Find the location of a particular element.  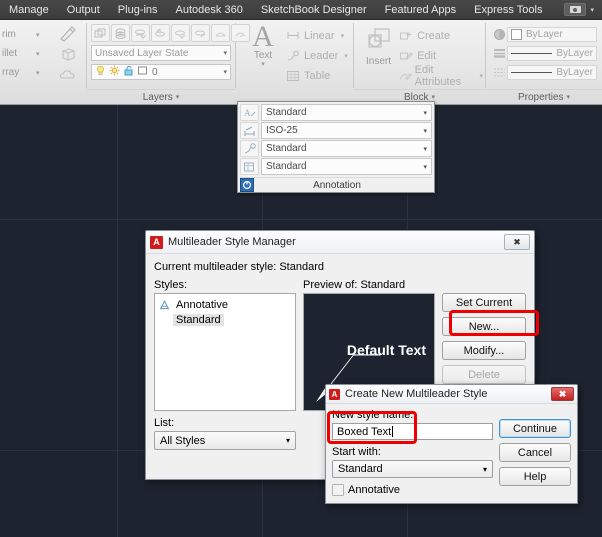

annotation-flyout-title-bar: Annotation is located at coordinates (336, 184).